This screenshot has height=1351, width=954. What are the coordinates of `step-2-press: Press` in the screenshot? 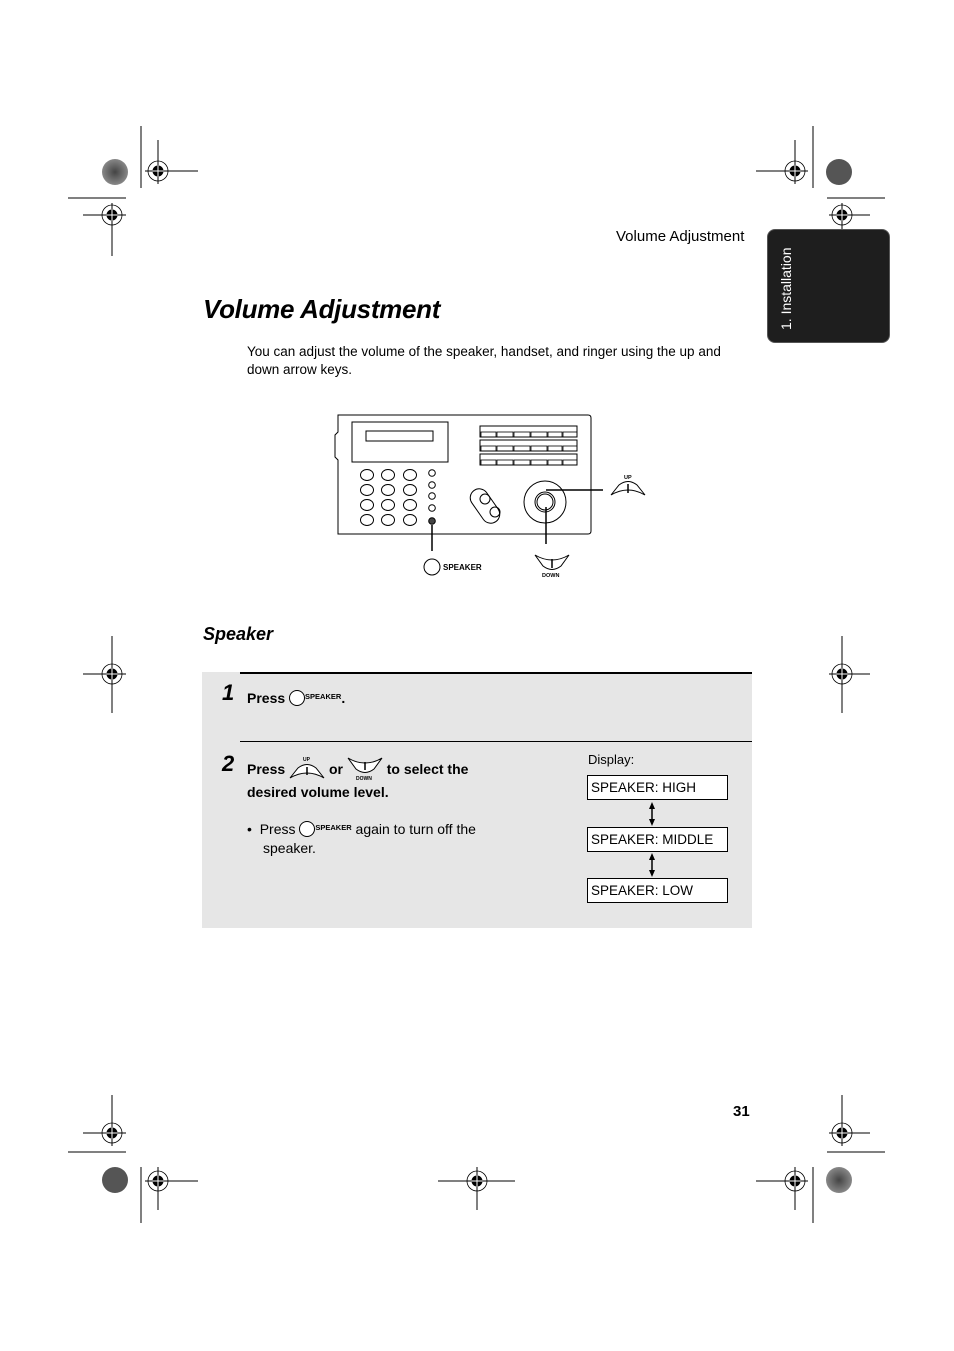 It's located at (266, 769).